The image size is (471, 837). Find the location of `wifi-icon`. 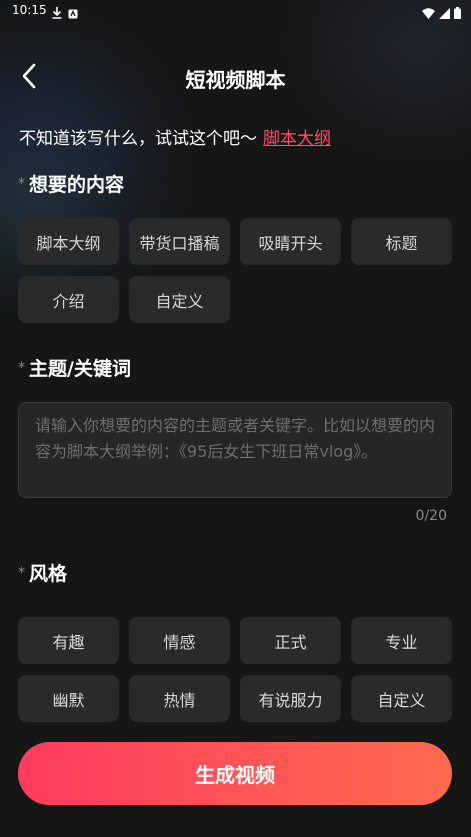

wifi-icon is located at coordinates (428, 13).